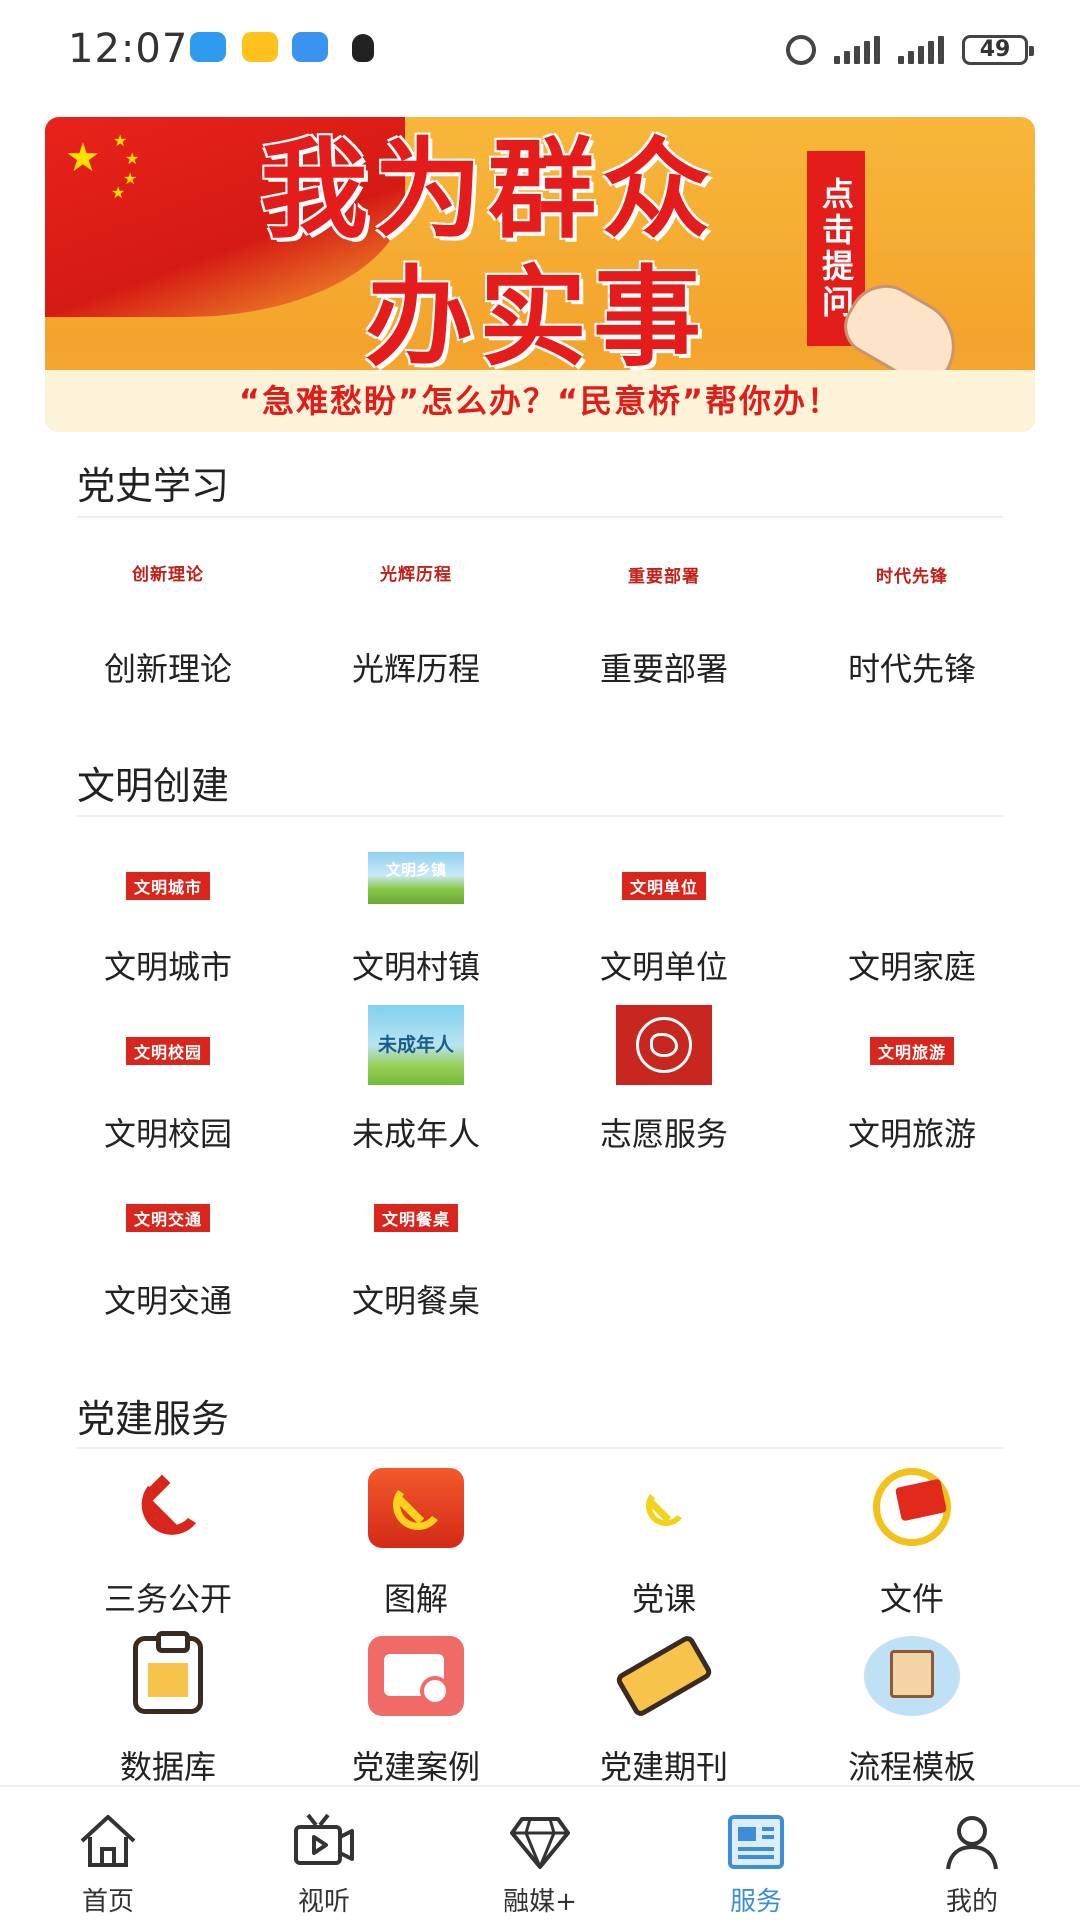 The height and width of the screenshot is (1922, 1080). What do you see at coordinates (168, 919) in the screenshot?
I see `grid-item-civilized-city: 文明城市 文明城市` at bounding box center [168, 919].